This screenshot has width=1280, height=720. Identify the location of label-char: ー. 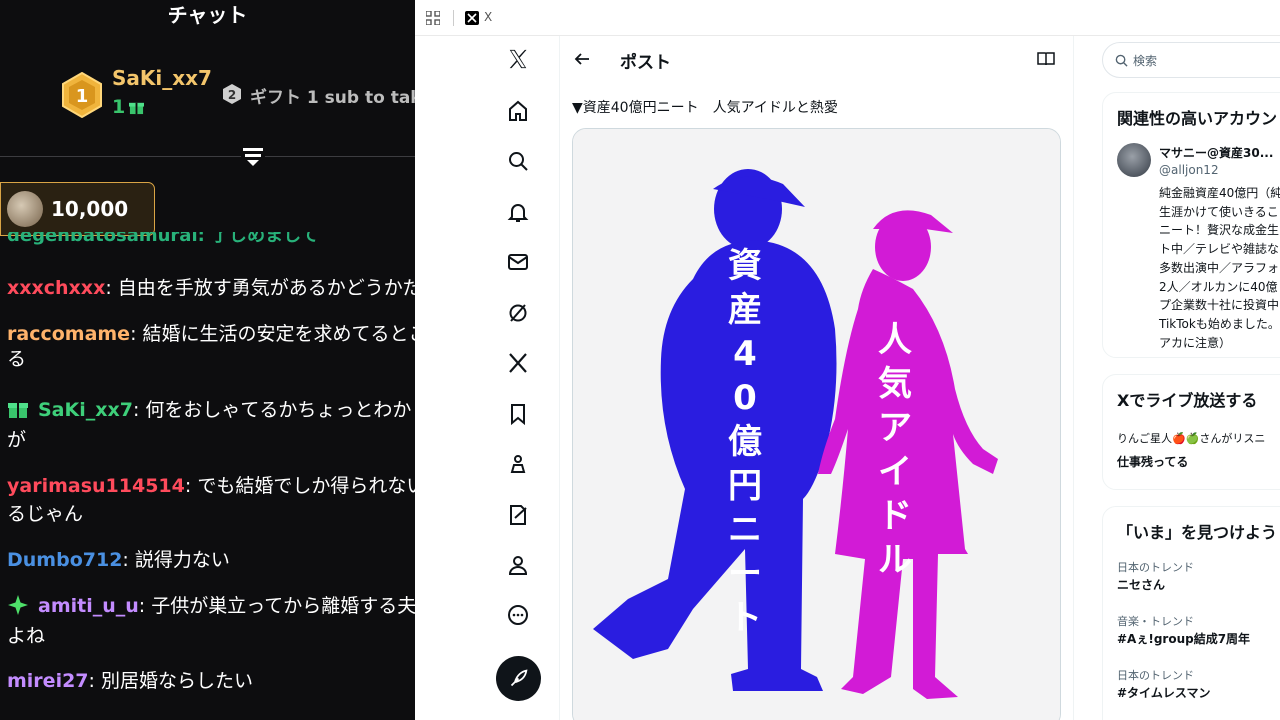
(745, 574).